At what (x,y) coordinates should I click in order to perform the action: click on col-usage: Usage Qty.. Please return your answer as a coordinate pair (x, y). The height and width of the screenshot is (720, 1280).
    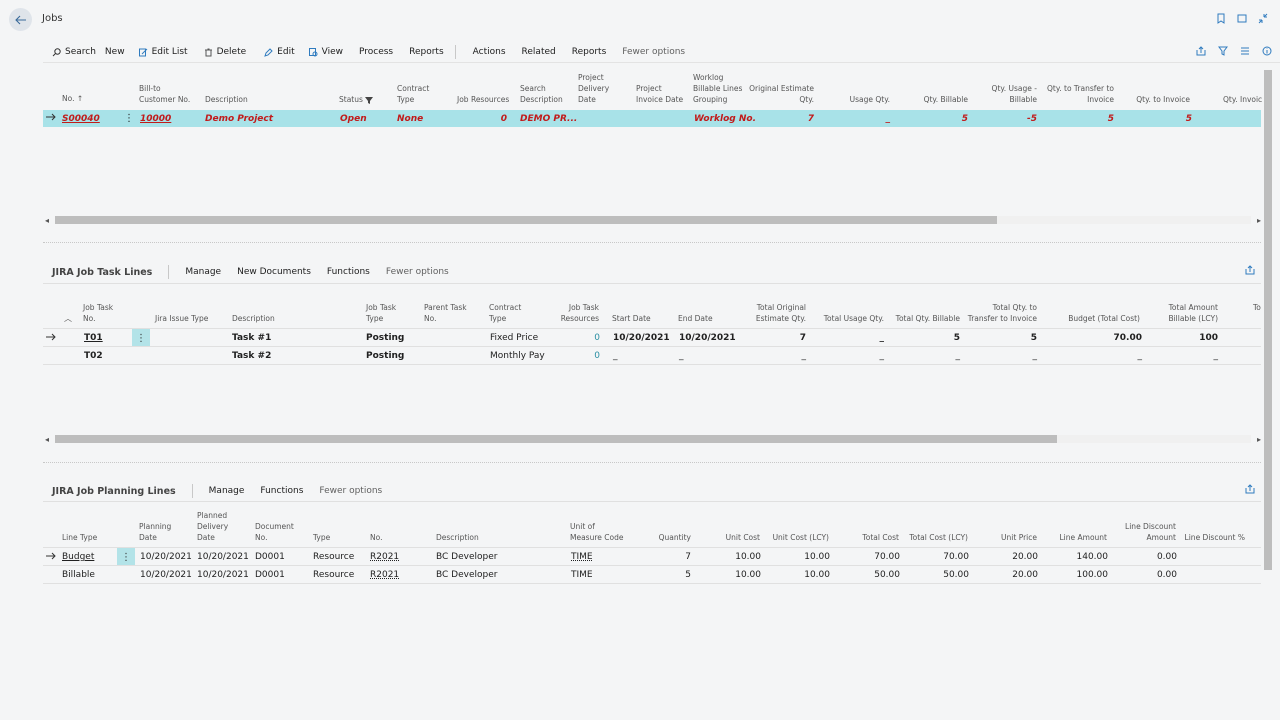
    Looking at the image, I should click on (860, 100).